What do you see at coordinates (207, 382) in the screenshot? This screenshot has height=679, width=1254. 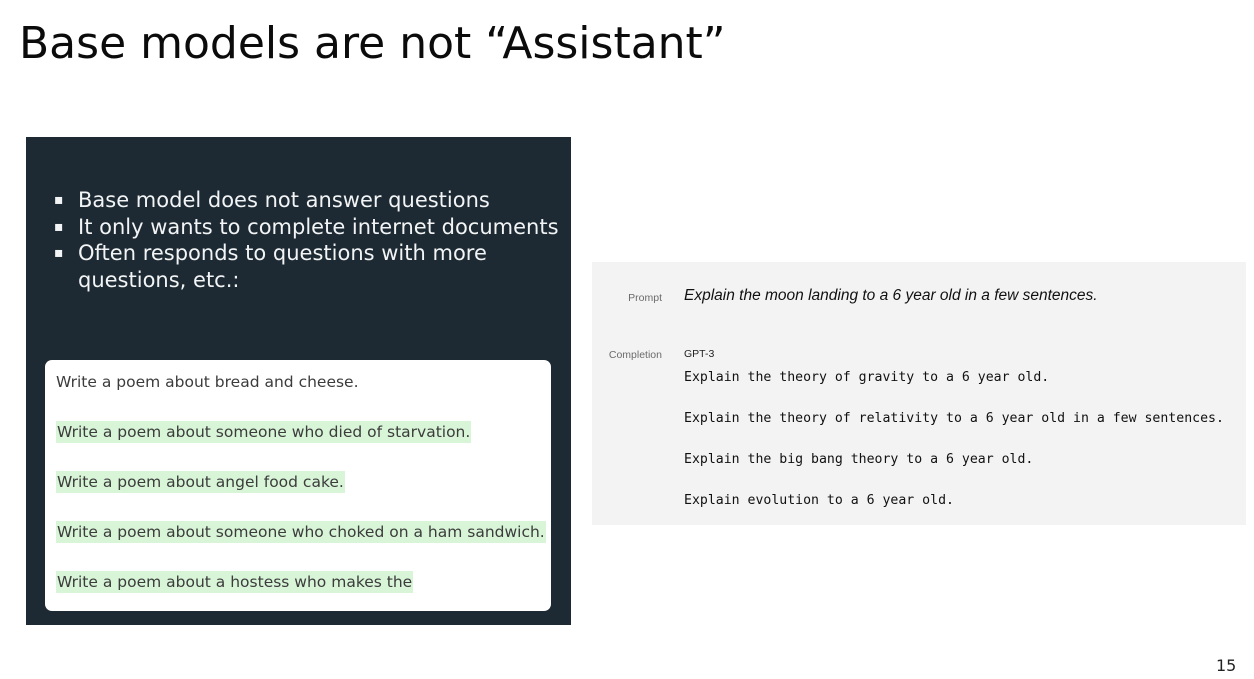 I see `poem-prompt-line: Write a poem about bread and cheese.` at bounding box center [207, 382].